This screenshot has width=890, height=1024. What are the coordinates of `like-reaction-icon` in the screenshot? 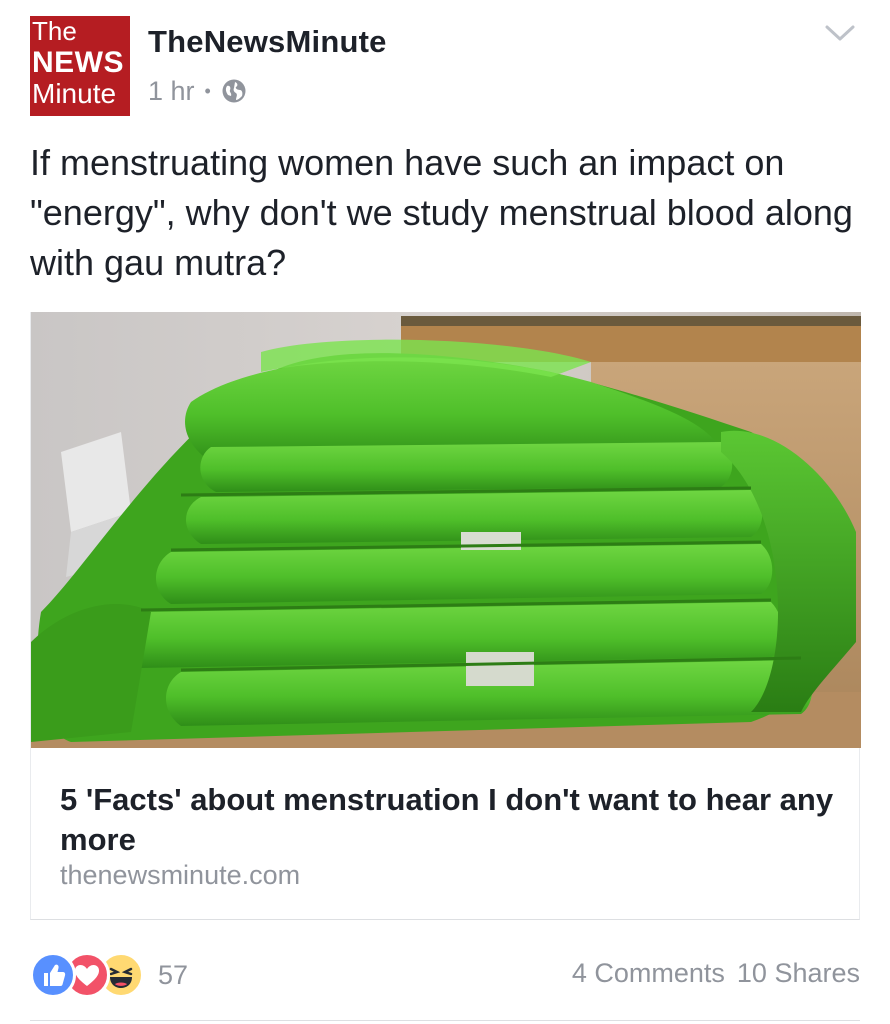 It's located at (53, 975).